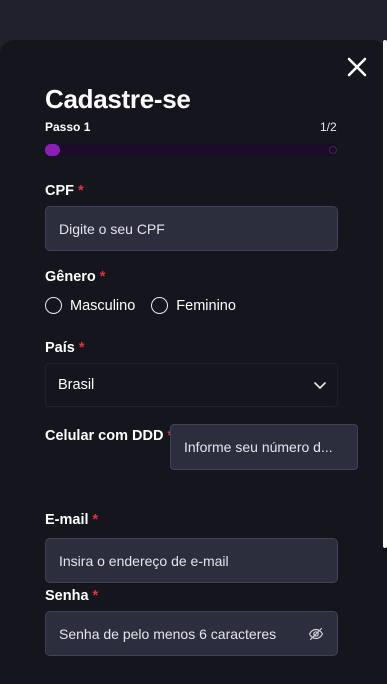 Image resolution: width=387 pixels, height=684 pixels. What do you see at coordinates (76, 385) in the screenshot?
I see `country-value: Brasil` at bounding box center [76, 385].